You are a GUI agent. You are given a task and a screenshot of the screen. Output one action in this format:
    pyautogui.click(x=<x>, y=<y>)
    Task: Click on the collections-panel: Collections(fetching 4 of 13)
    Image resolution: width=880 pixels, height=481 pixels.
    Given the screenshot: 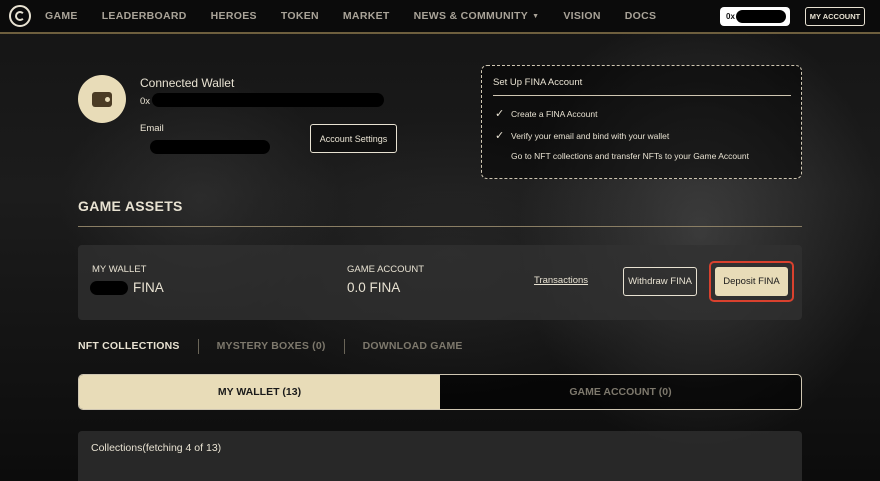 What is the action you would take?
    pyautogui.click(x=440, y=456)
    